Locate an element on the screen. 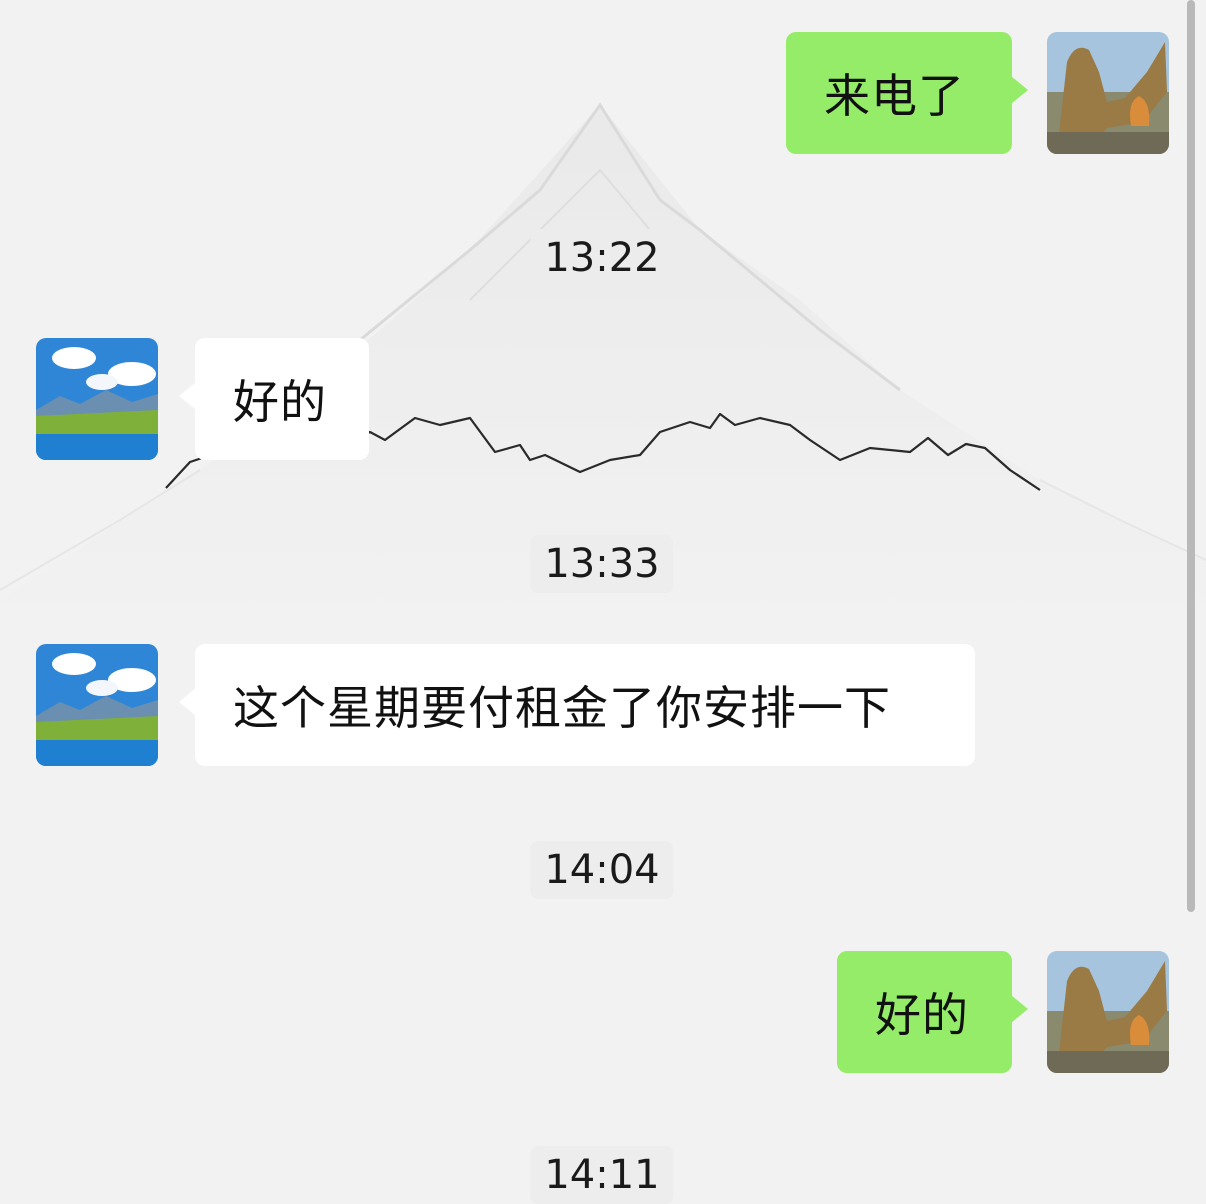 The width and height of the screenshot is (1206, 1204). timestamp-divider: 13:33 is located at coordinates (602, 564).